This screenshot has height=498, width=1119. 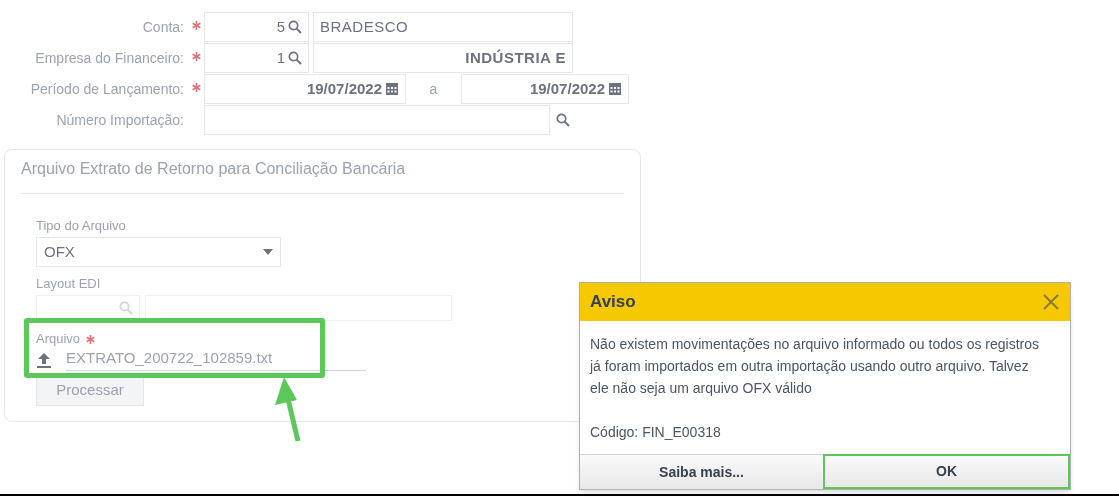 I want to click on description-field: INDÚSTRIA E, so click(x=443, y=58).